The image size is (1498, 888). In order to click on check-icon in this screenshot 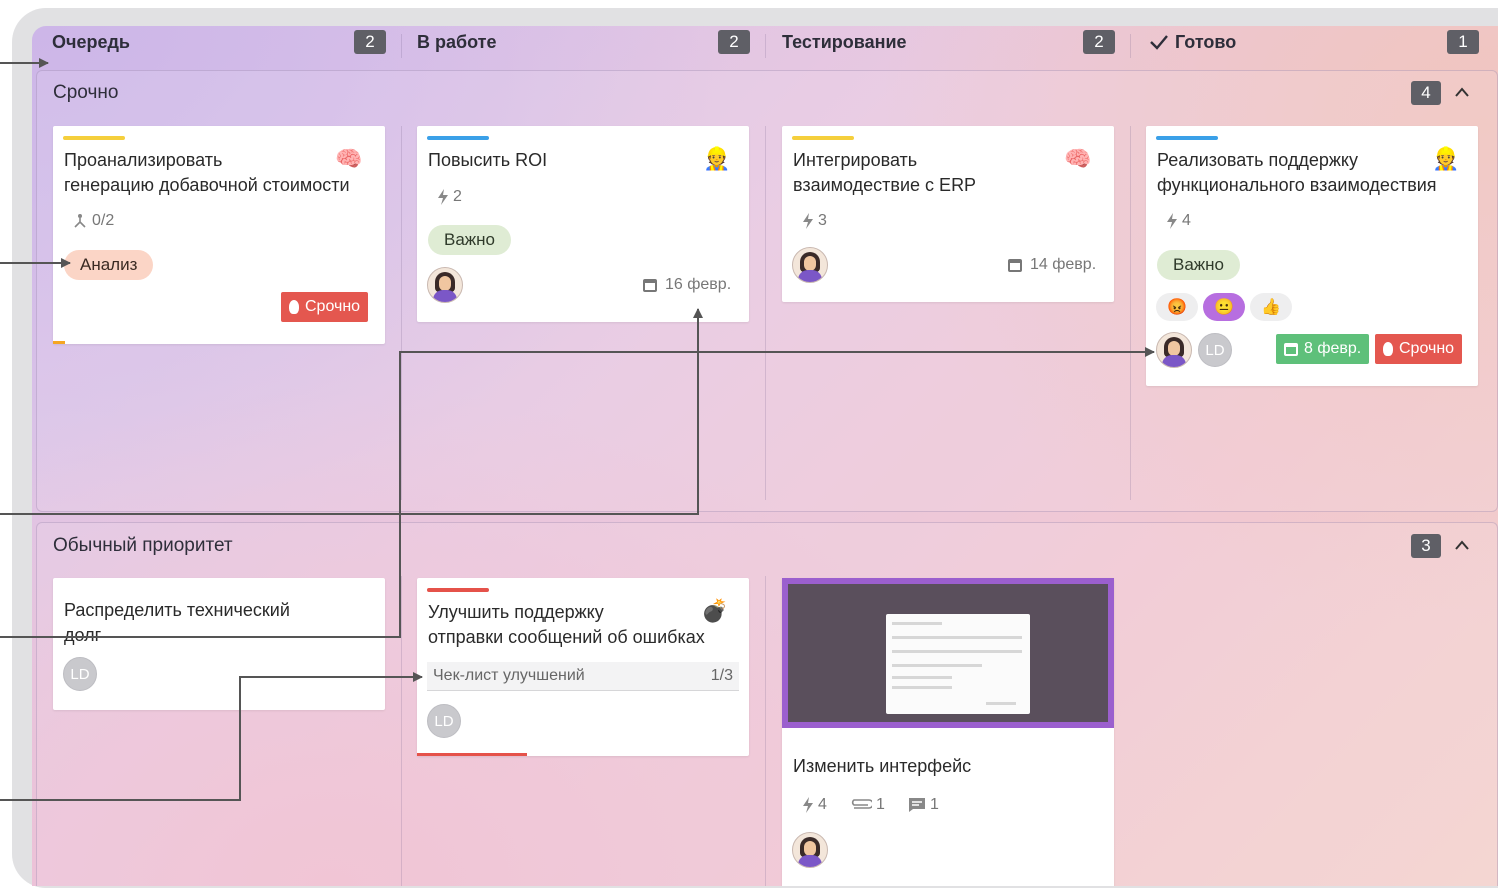, I will do `click(1159, 42)`.